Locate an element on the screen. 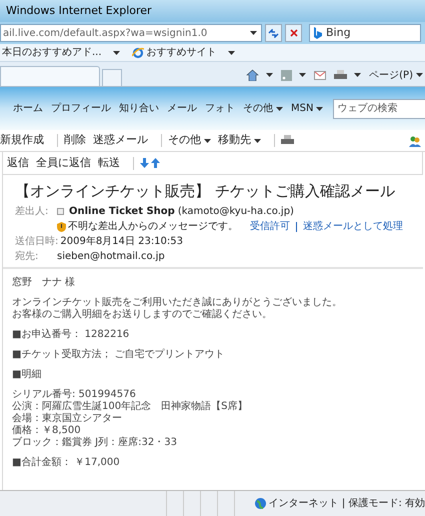 This screenshot has width=425, height=516. warning-link: 迷惑メールとして処理 is located at coordinates (353, 226).